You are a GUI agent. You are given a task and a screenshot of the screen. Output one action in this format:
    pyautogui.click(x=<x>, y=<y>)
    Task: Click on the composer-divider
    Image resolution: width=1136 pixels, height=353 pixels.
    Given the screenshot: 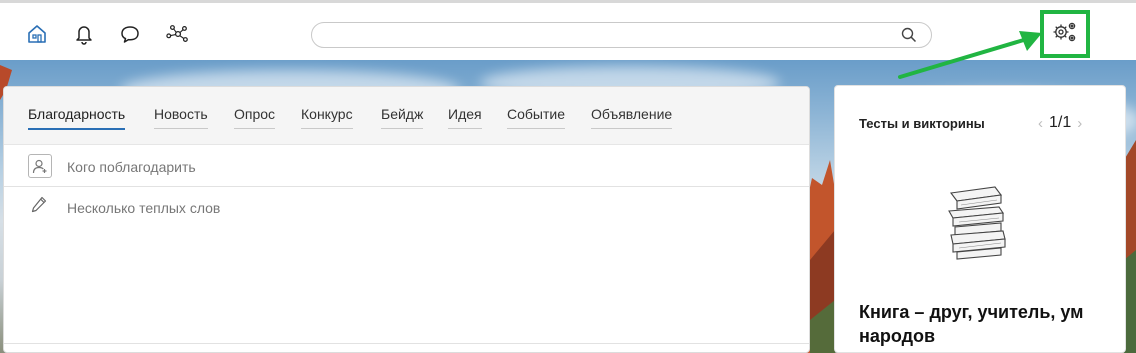 What is the action you would take?
    pyautogui.click(x=406, y=343)
    